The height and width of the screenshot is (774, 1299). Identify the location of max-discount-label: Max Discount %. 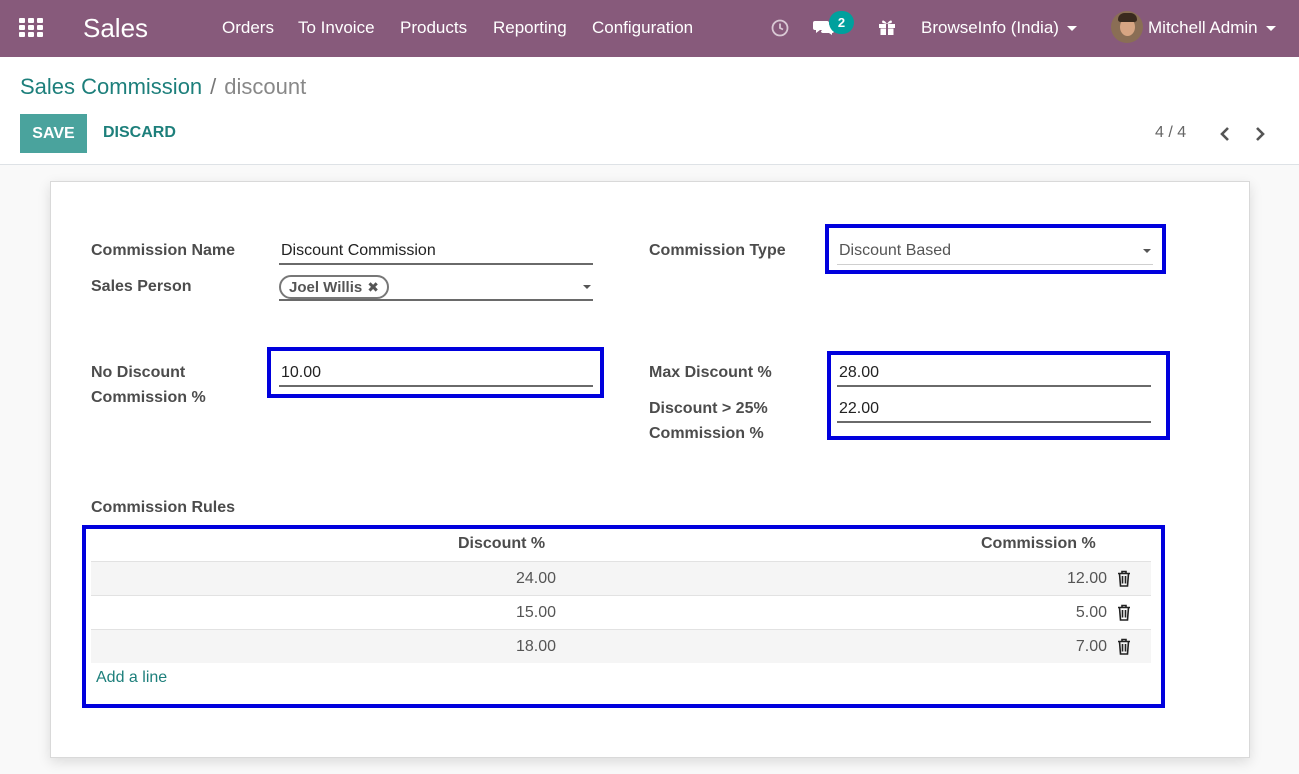
(710, 372).